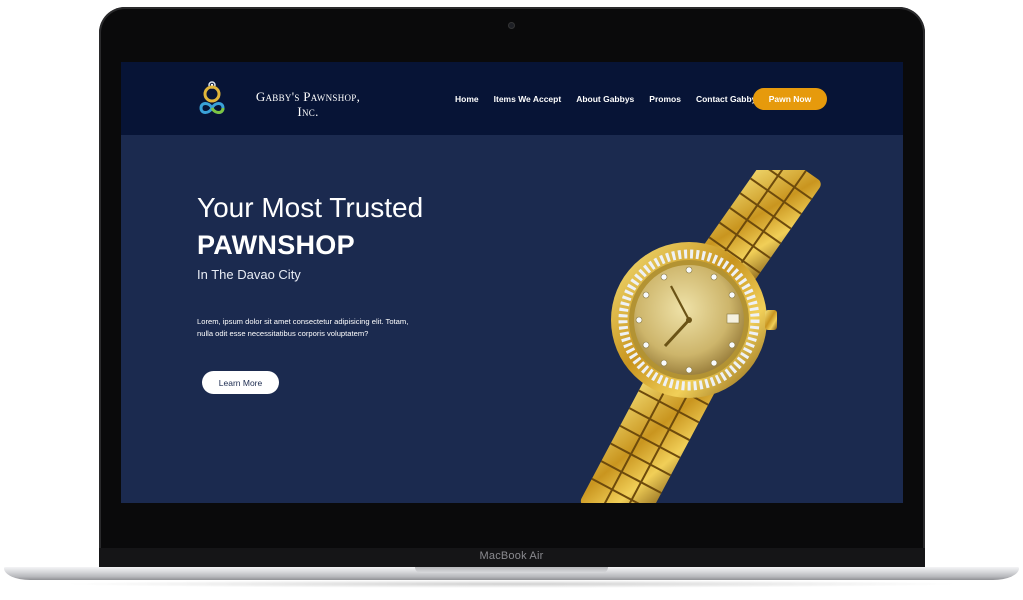  Describe the element at coordinates (308, 96) in the screenshot. I see `brand-line-1: Gabby's Pawnshop,` at that location.